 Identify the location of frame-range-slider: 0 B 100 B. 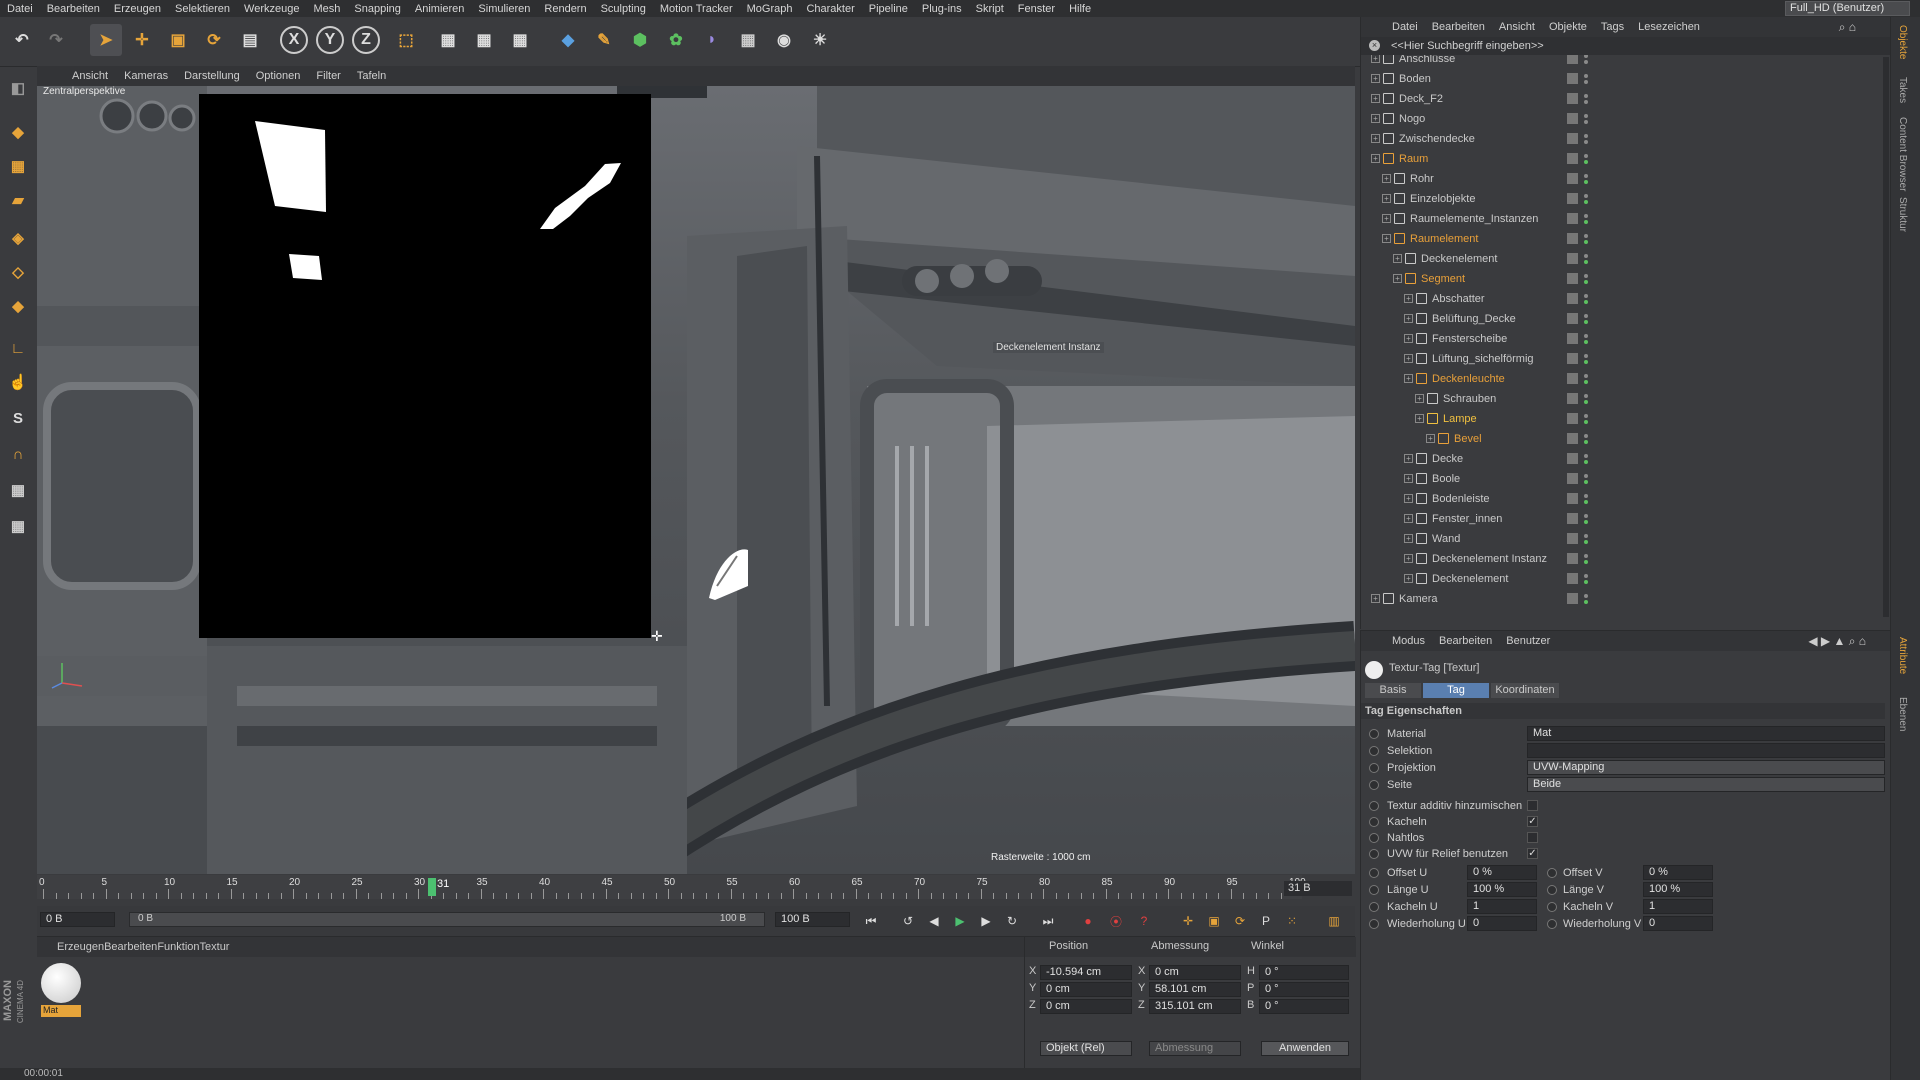
(447, 919).